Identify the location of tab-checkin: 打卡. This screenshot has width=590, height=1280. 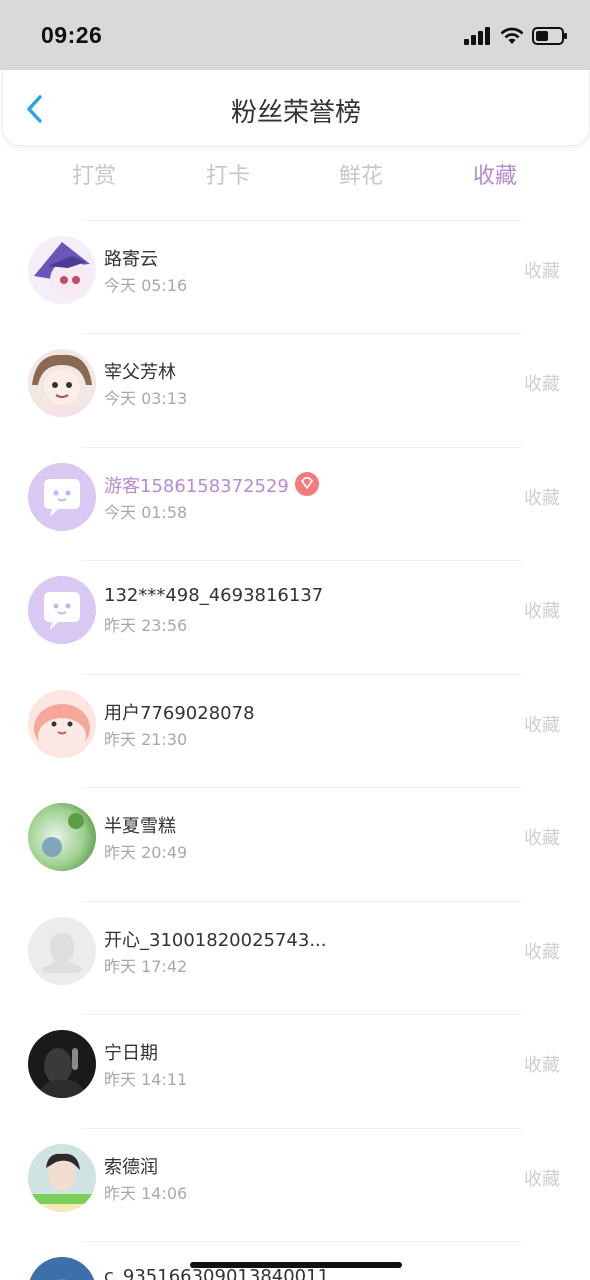
(228, 174).